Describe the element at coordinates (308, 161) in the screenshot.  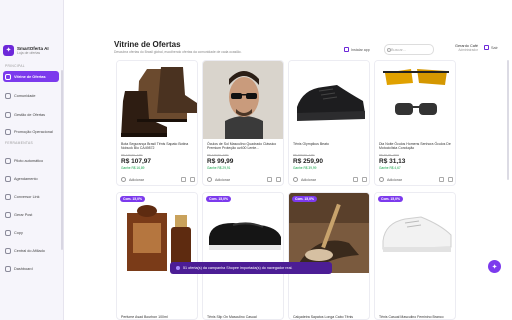
I see `product-price: R$ 259,90` at that location.